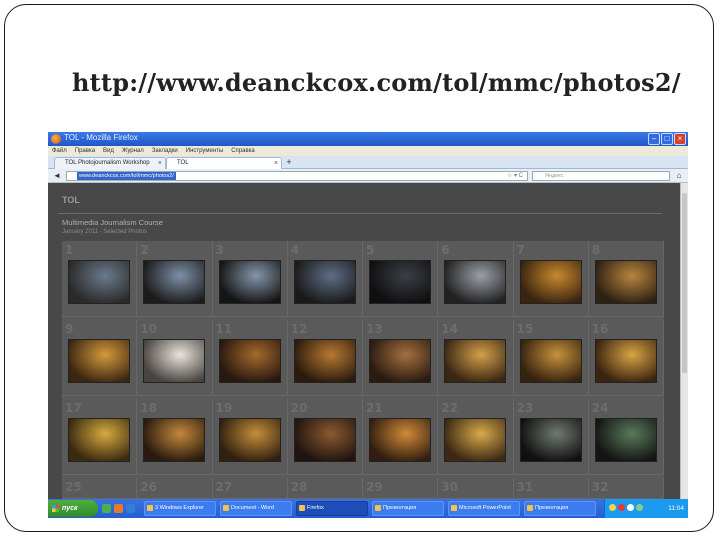  I want to click on search-input: Яндекс, so click(601, 176).